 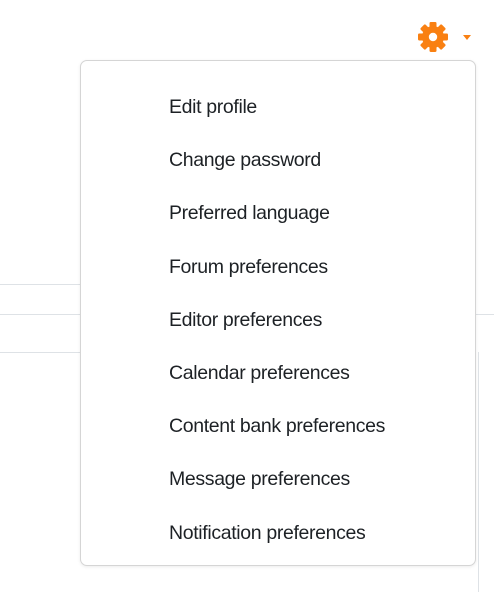 I want to click on caret-down-icon, so click(x=467, y=37).